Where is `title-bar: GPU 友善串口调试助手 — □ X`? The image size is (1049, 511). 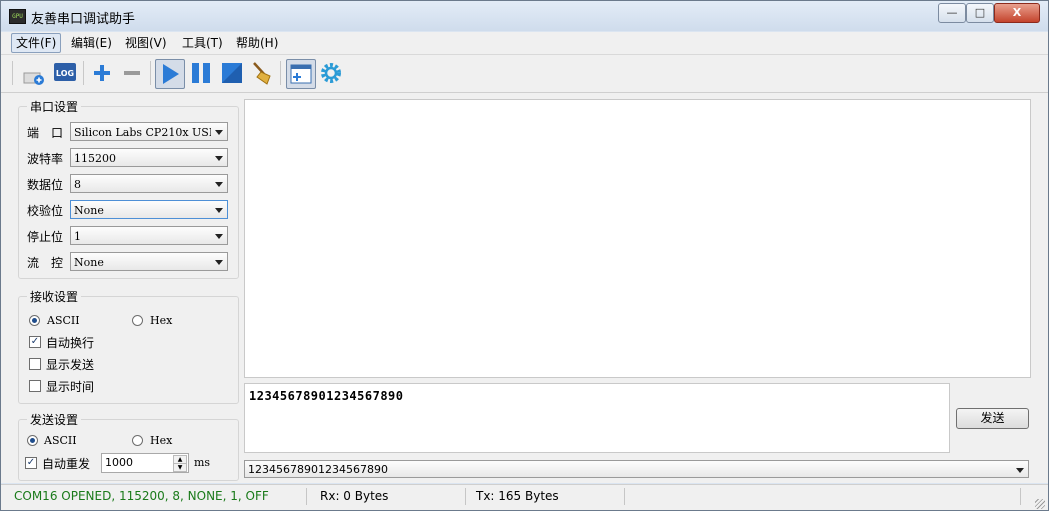 title-bar: GPU 友善串口调试助手 — □ X is located at coordinates (524, 16).